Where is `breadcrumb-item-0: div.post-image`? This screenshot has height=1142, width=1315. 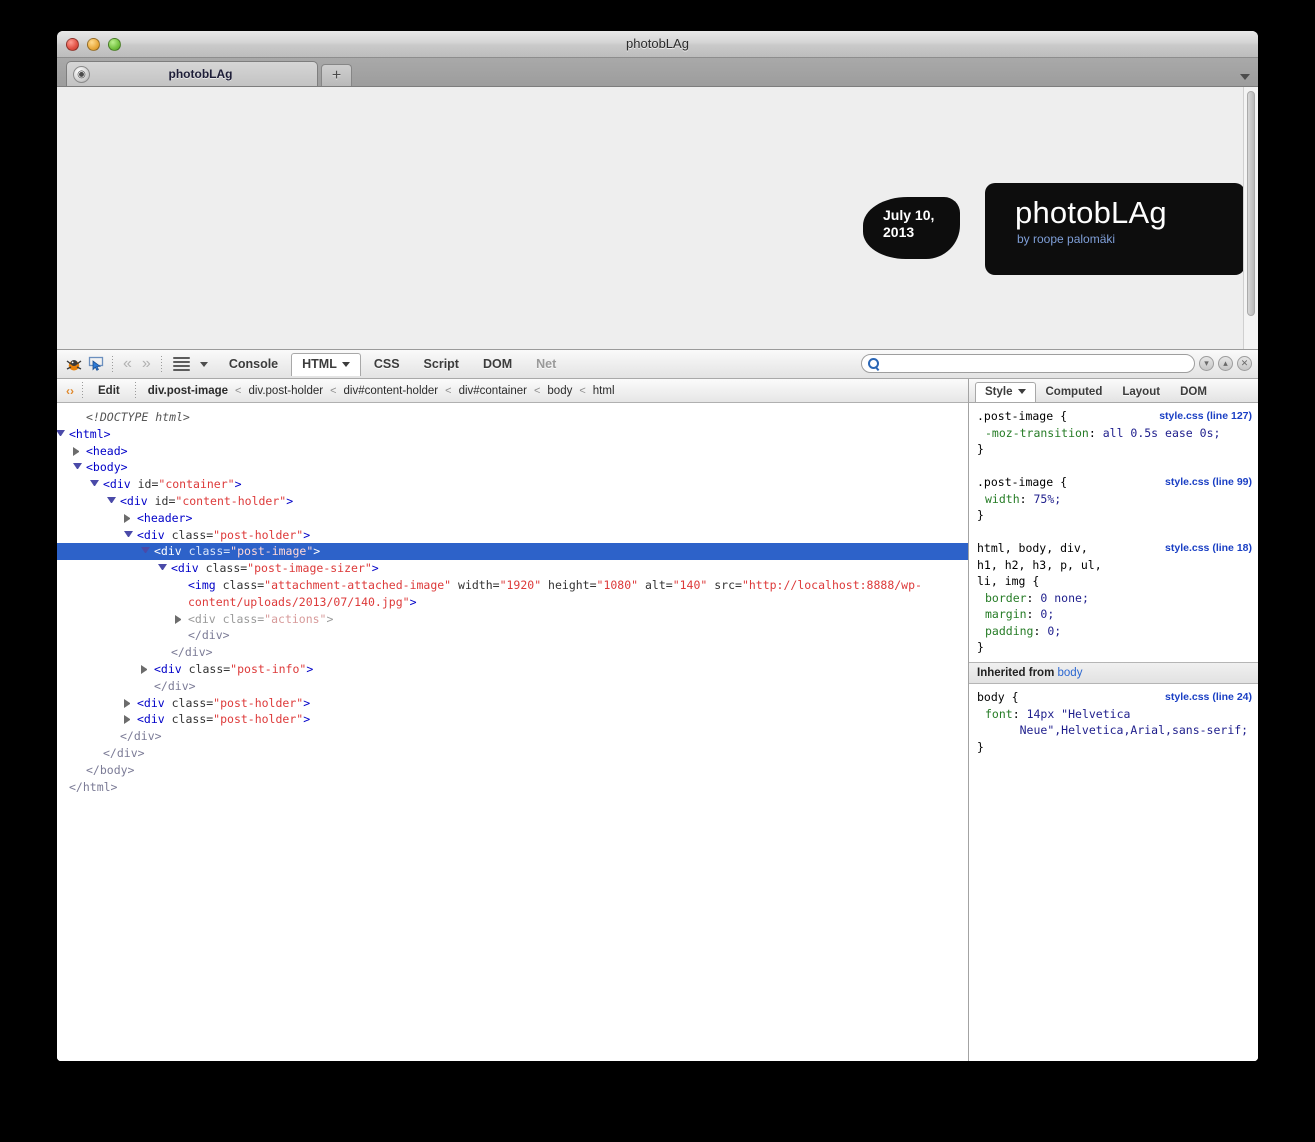
breadcrumb-item-0: div.post-image is located at coordinates (188, 391).